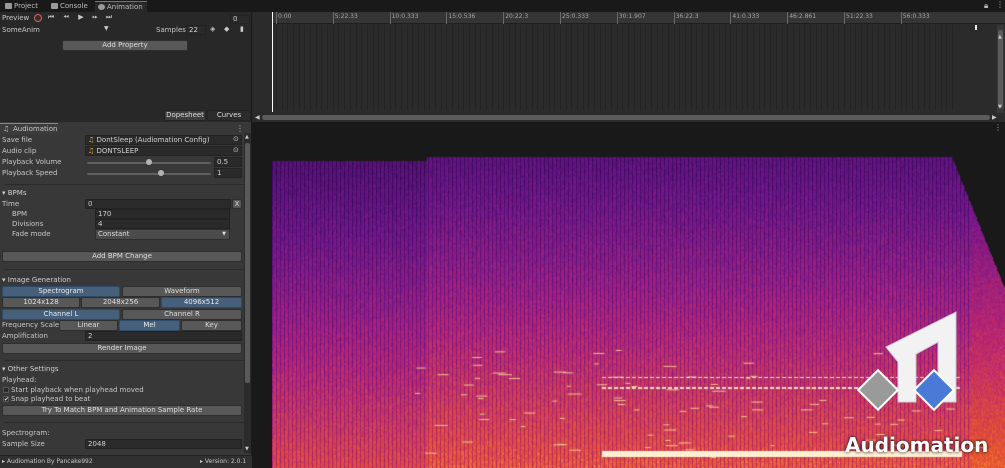 This screenshot has height=468, width=1005. Describe the element at coordinates (1000, 69) in the screenshot. I see `timeline-vertical-scroll-thumb` at that location.